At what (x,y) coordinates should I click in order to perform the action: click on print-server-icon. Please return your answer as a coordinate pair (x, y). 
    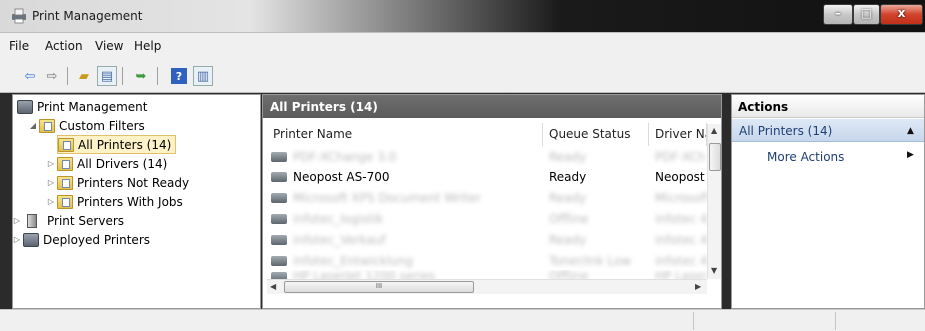
    Looking at the image, I should click on (32, 220).